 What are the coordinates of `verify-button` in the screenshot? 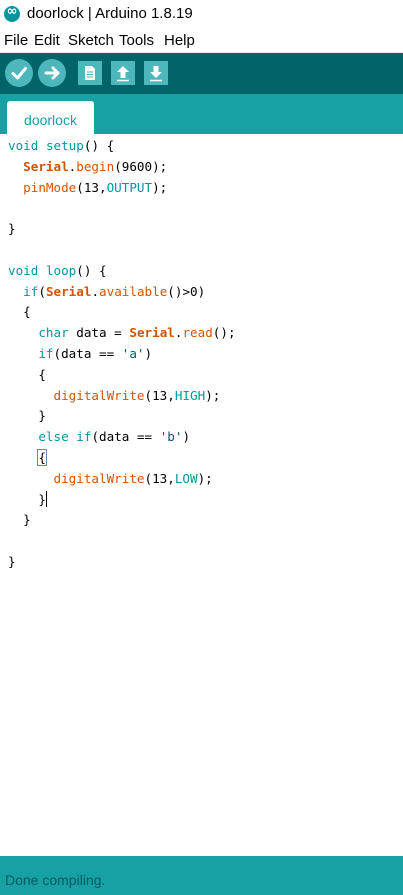 It's located at (19, 73).